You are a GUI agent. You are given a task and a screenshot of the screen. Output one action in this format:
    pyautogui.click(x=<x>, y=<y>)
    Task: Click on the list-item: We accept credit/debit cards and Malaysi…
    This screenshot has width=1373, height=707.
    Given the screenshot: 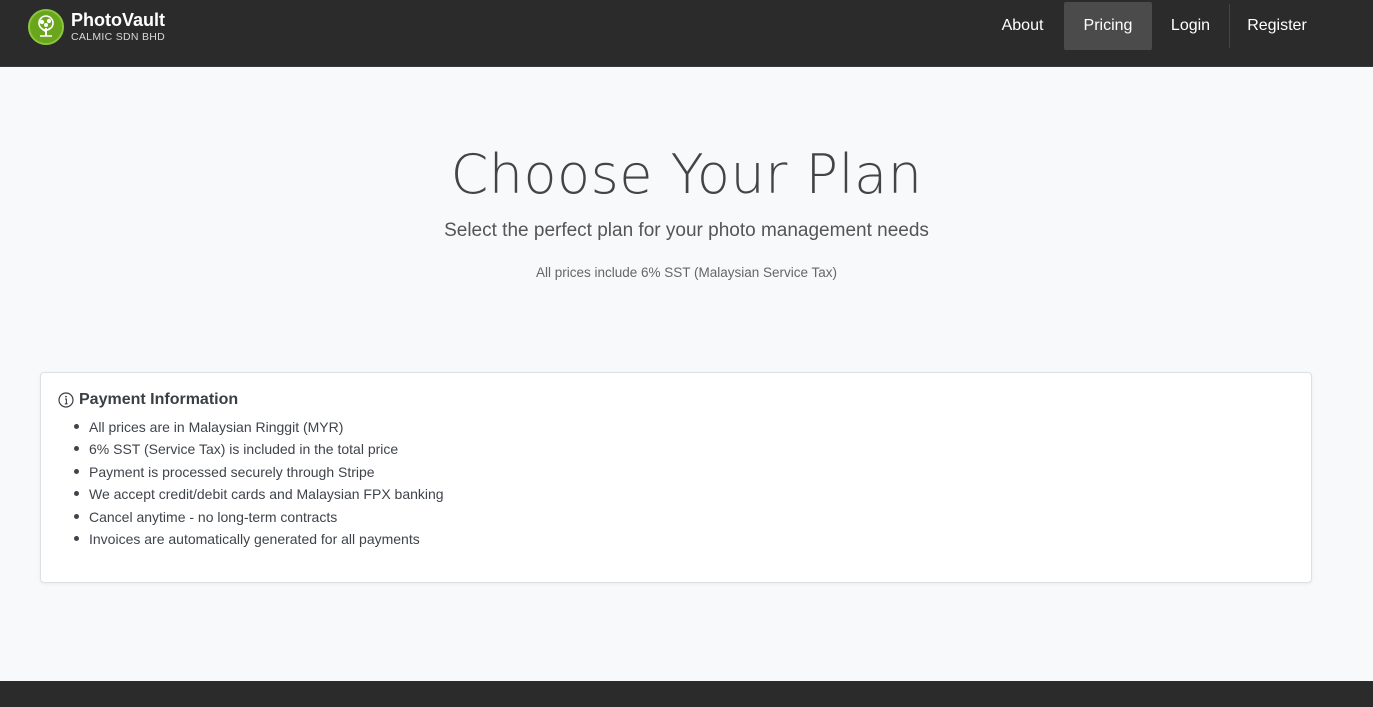 What is the action you would take?
    pyautogui.click(x=259, y=496)
    